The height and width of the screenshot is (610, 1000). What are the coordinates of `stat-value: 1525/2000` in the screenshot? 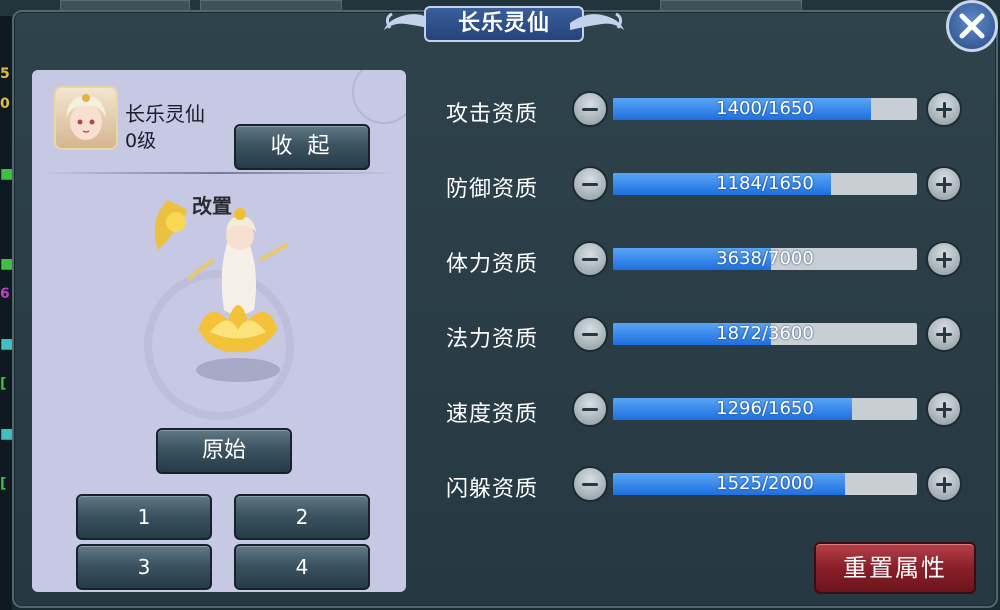 It's located at (765, 483).